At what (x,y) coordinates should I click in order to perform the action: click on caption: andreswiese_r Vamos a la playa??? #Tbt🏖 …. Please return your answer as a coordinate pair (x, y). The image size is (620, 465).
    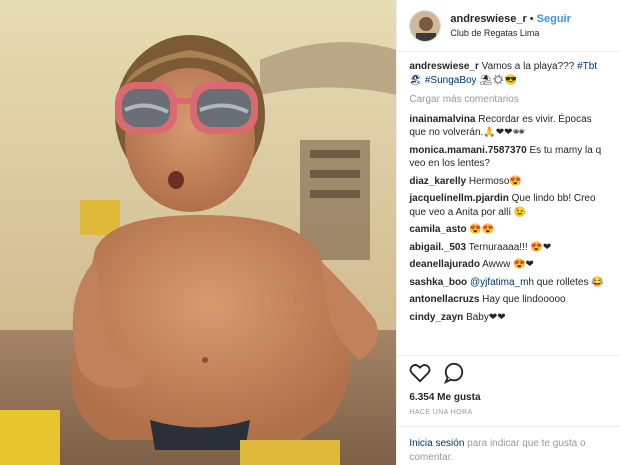
    Looking at the image, I should click on (508, 73).